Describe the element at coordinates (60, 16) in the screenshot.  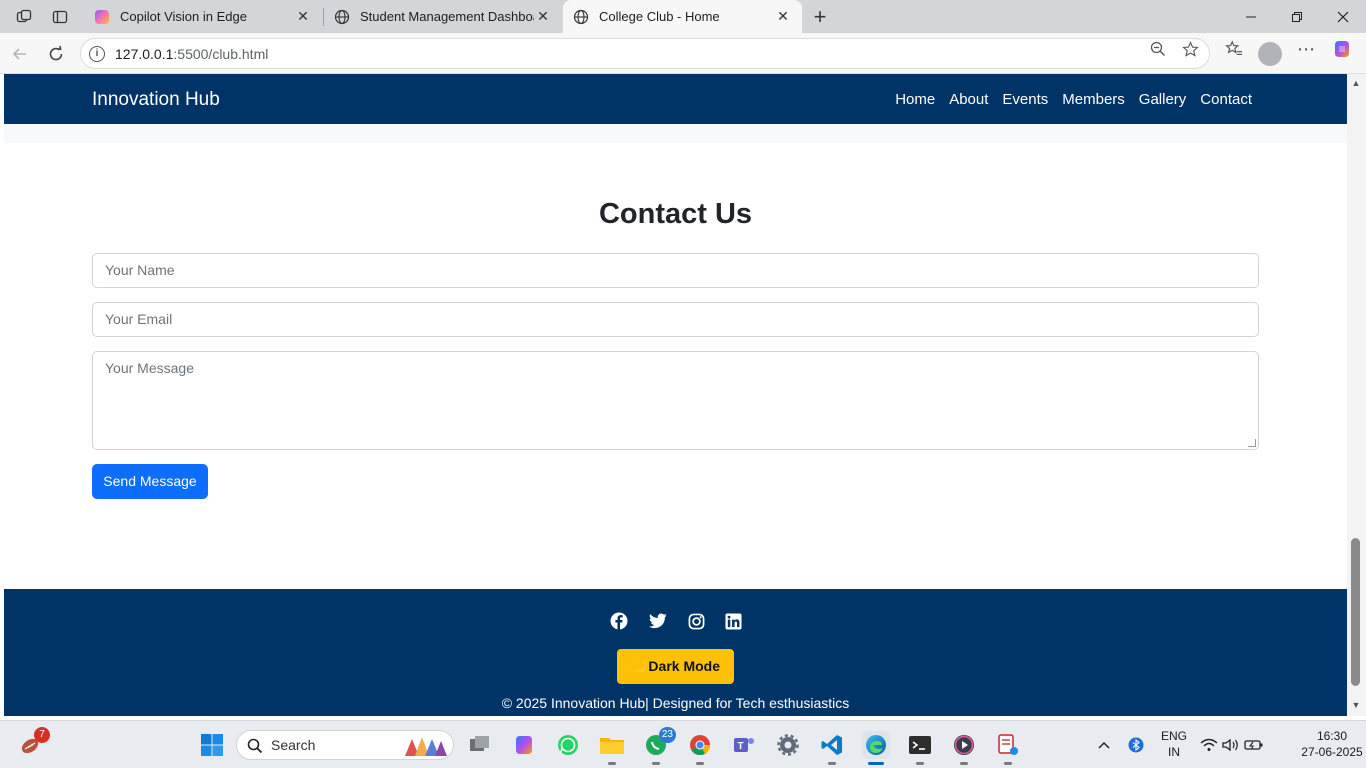
I see `tab-actions-icon` at that location.